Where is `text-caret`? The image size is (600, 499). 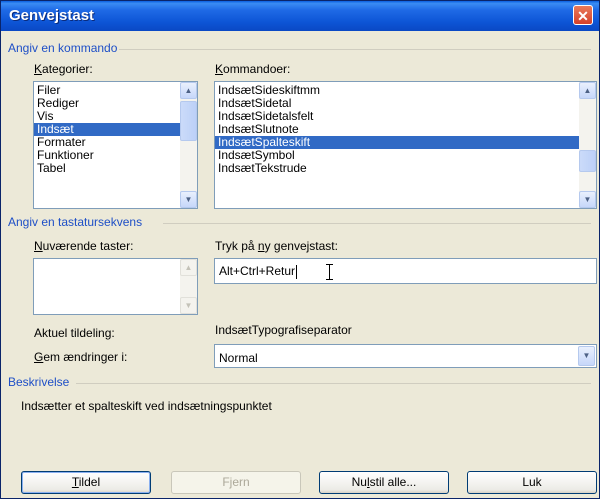
text-caret is located at coordinates (297, 271).